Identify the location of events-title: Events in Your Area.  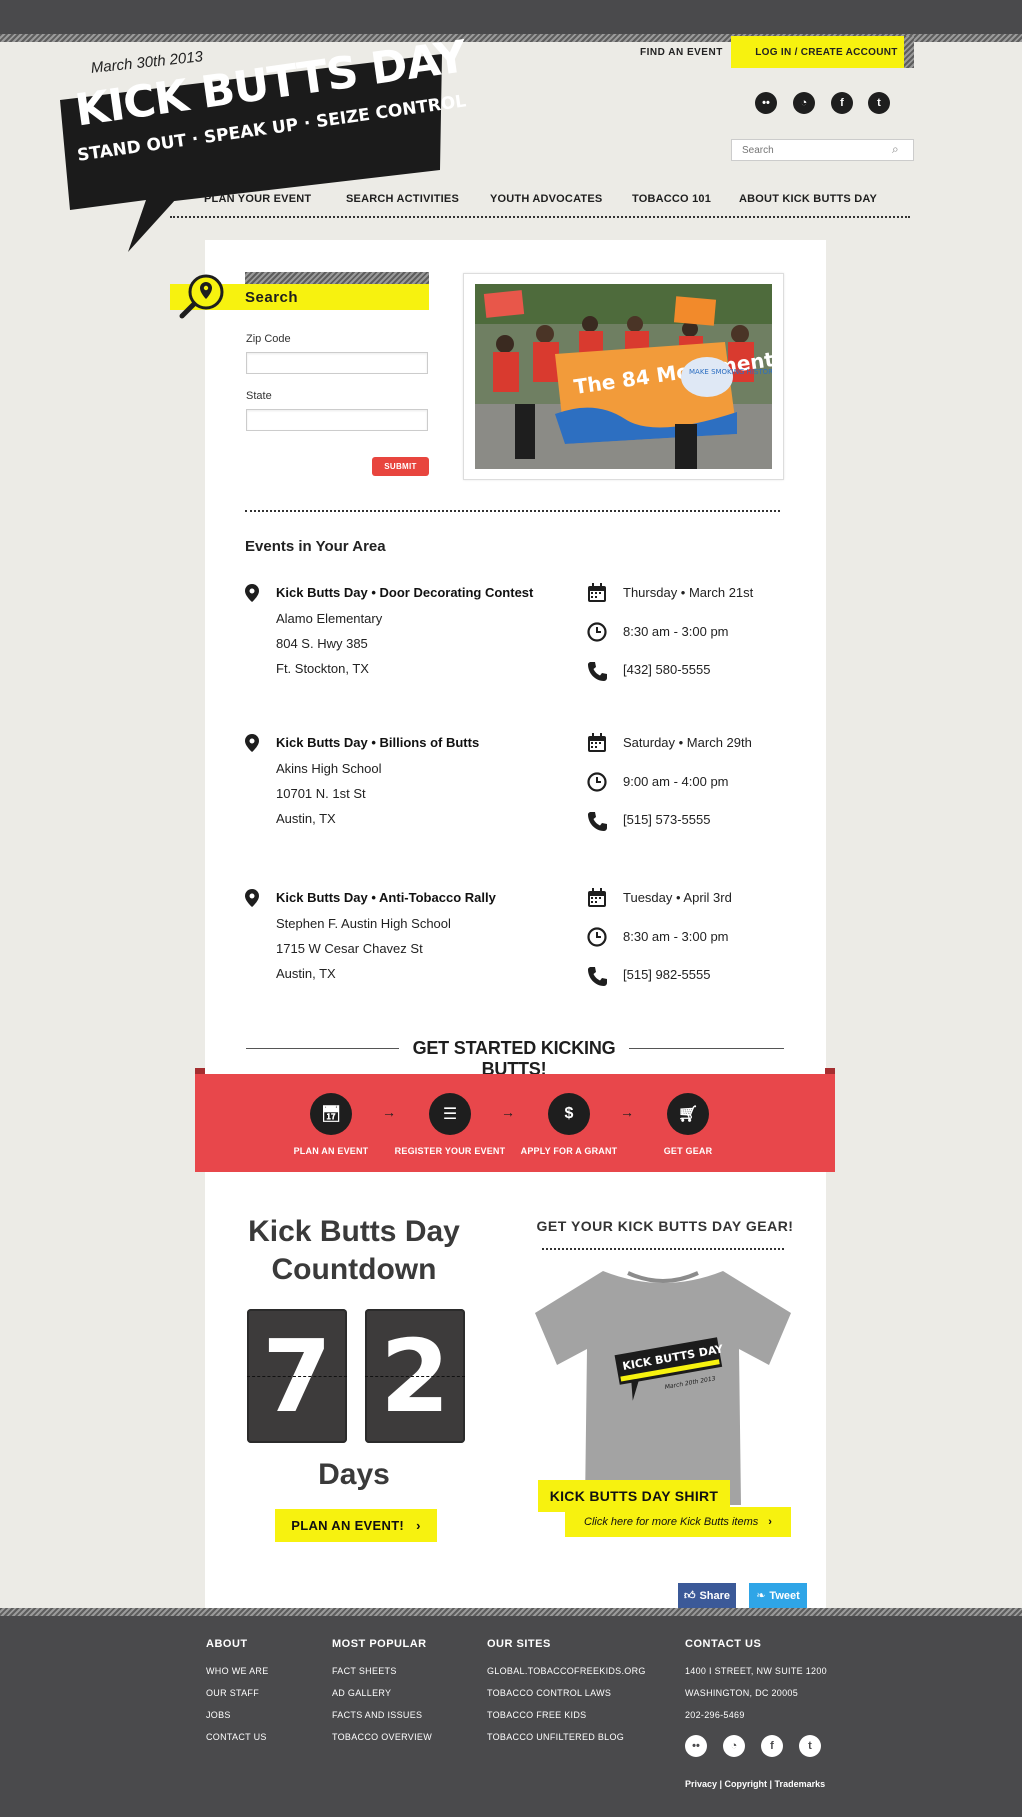
(315, 546).